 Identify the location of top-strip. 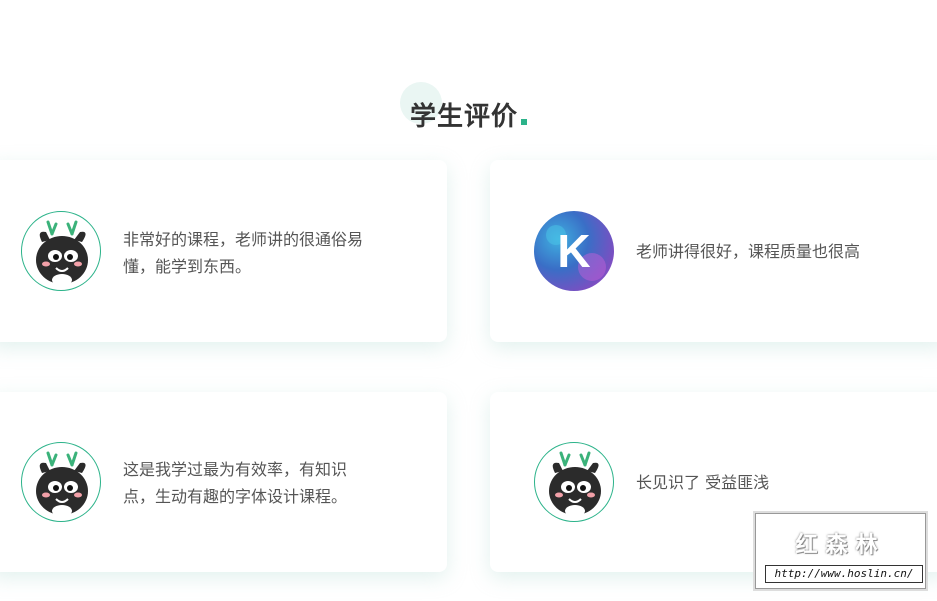
(468, 15).